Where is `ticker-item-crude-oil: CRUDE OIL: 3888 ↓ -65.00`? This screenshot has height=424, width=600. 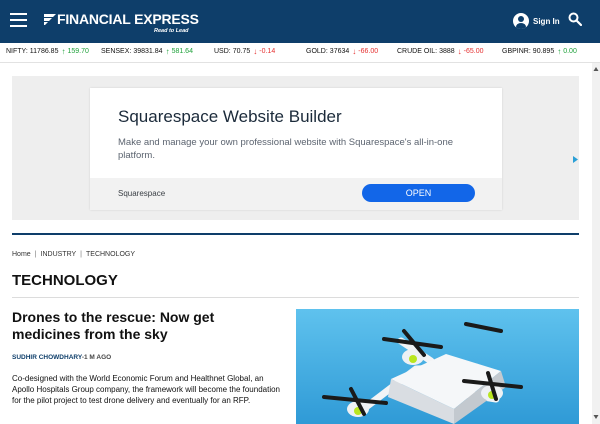 ticker-item-crude-oil: CRUDE OIL: 3888 ↓ -65.00 is located at coordinates (440, 51).